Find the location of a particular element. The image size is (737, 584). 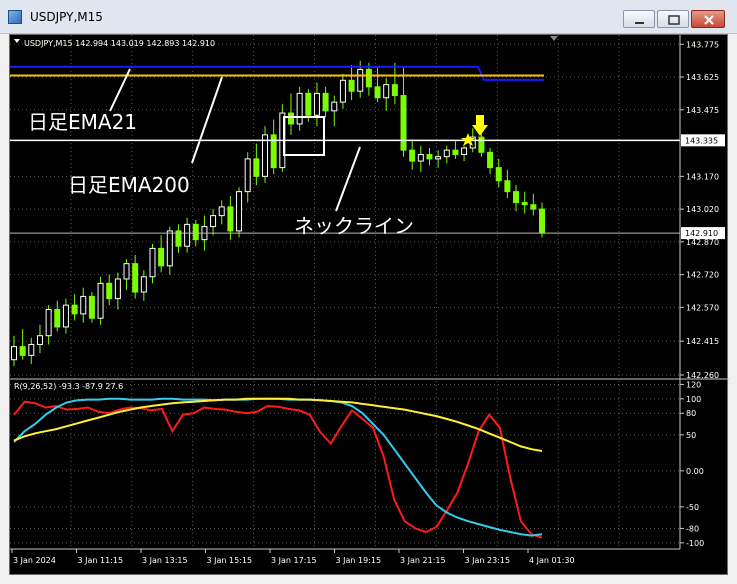

time-label: 3 Jan 2024 is located at coordinates (34, 560).